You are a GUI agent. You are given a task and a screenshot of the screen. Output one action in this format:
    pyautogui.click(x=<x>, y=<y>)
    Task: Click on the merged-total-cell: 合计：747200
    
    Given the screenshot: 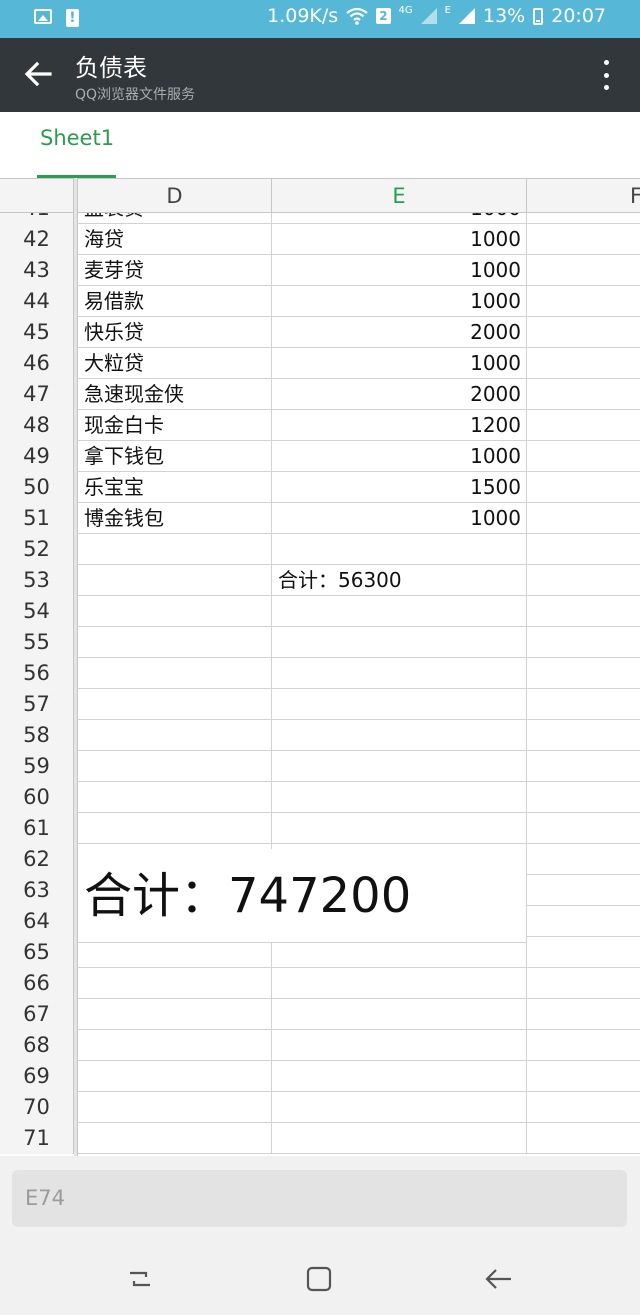 What is the action you would take?
    pyautogui.click(x=302, y=896)
    